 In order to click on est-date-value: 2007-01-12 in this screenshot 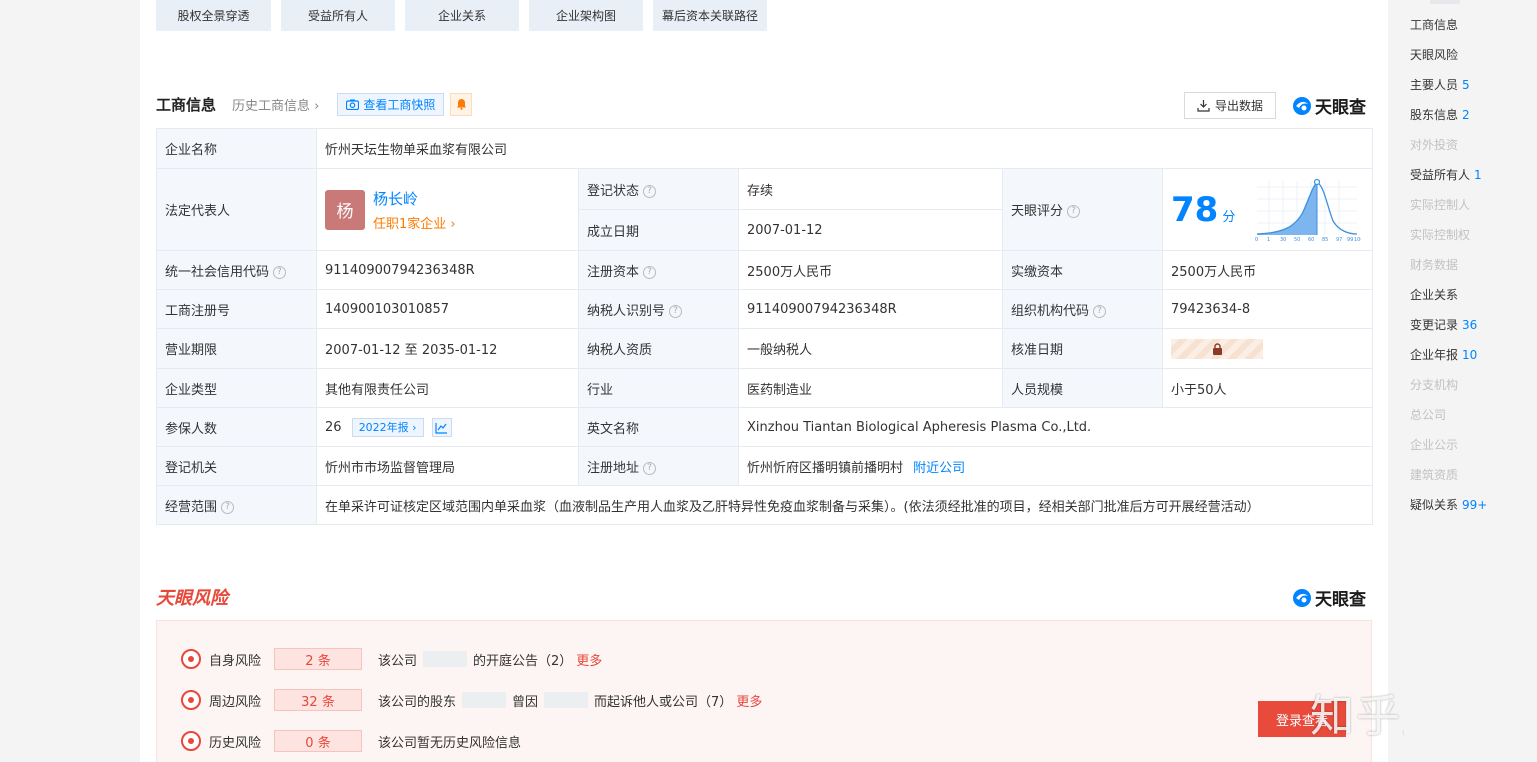, I will do `click(870, 230)`.